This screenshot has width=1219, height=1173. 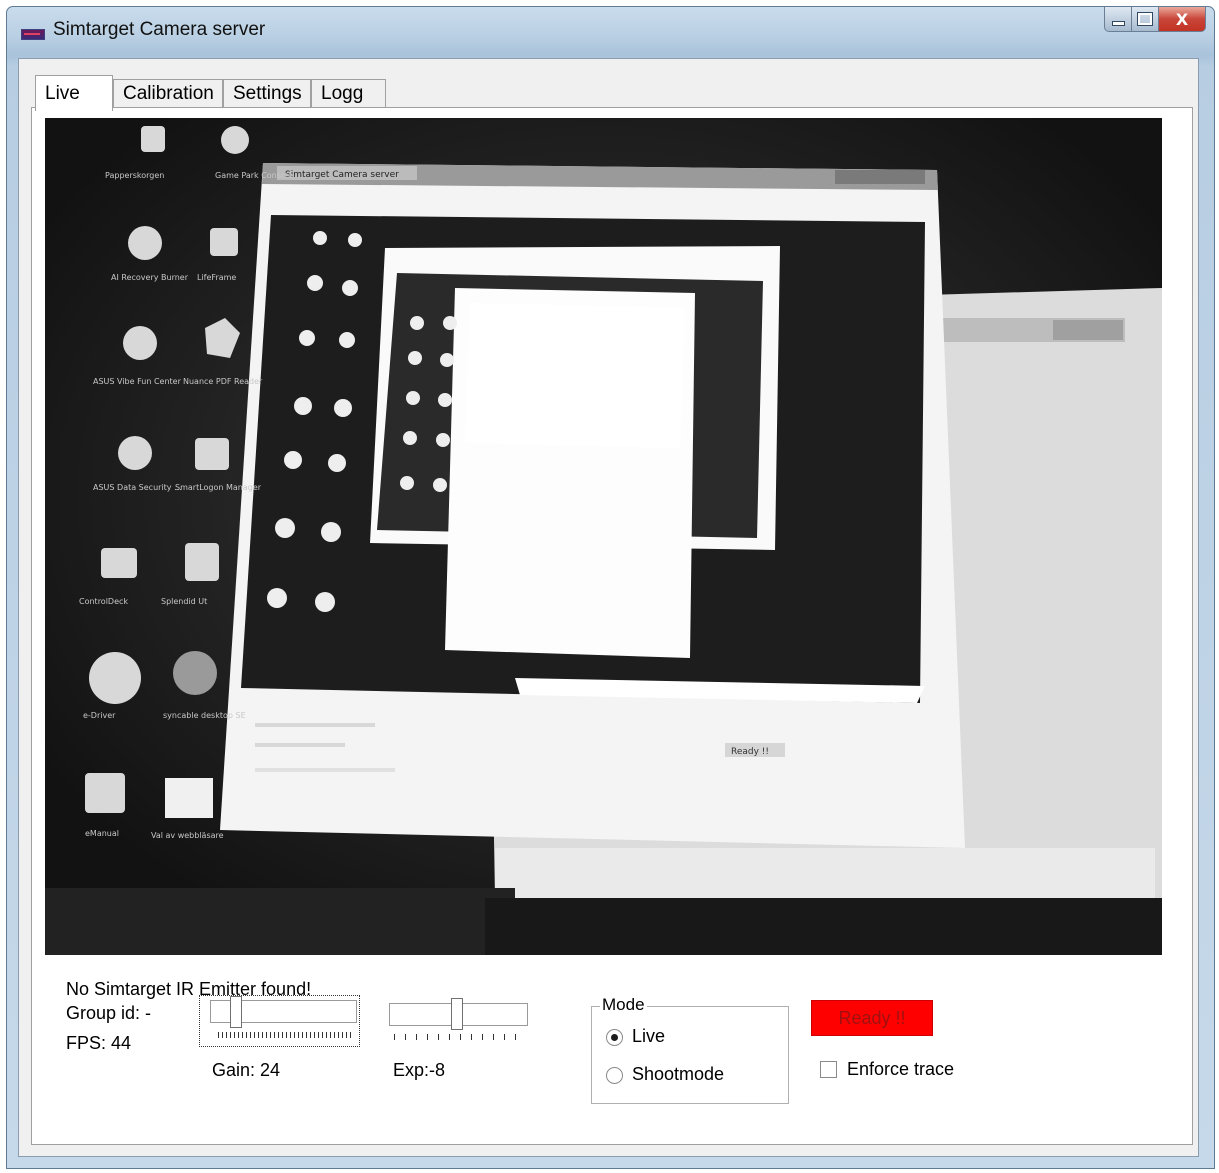 I want to click on close-icon: X, so click(x=1182, y=19).